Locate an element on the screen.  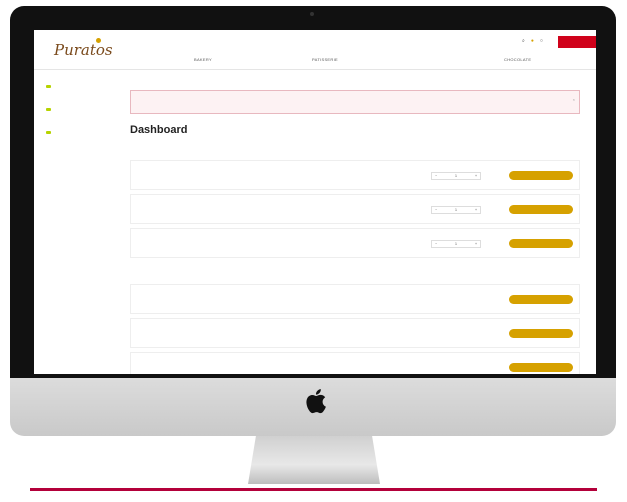
apple-logo-icon is located at coordinates (316, 401).